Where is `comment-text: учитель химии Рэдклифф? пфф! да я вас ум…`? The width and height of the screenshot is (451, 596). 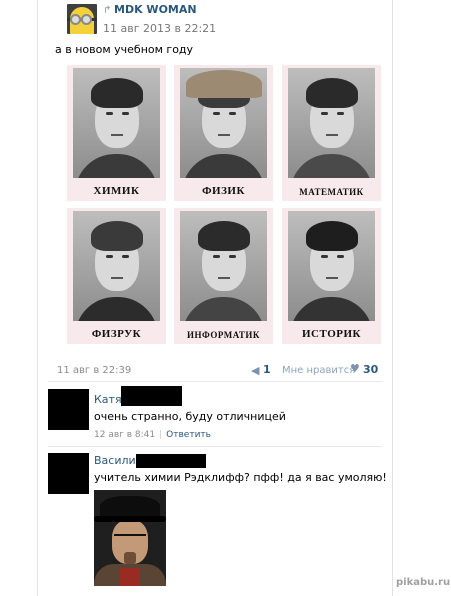
comment-text: учитель химии Рэдклифф? пфф! да я вас ум… is located at coordinates (240, 477).